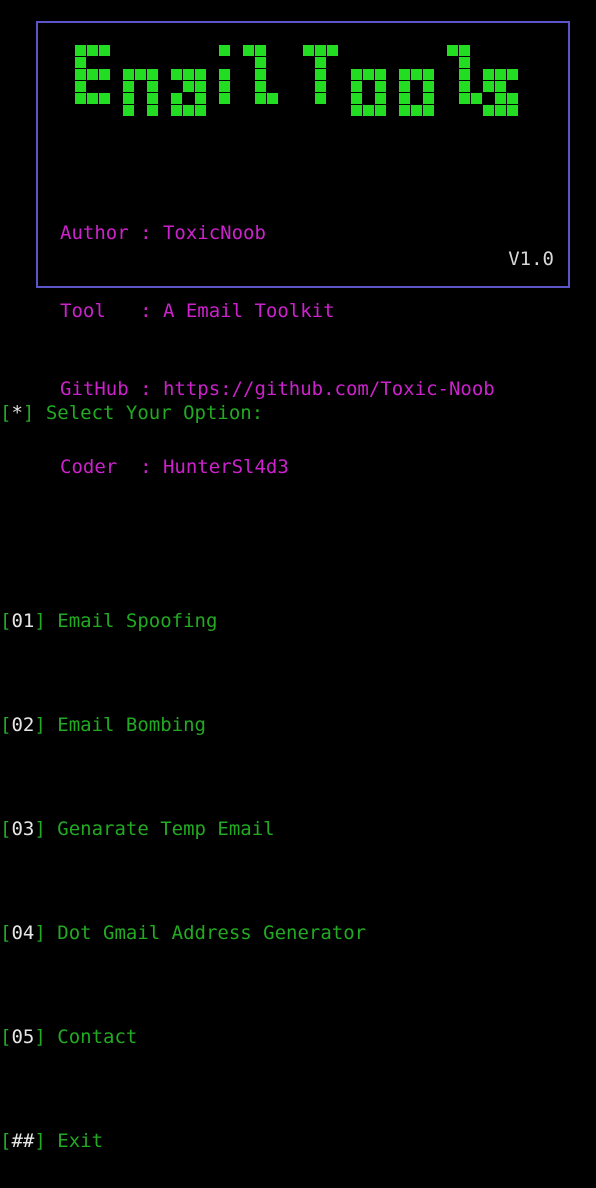 This screenshot has height=1188, width=596. Describe the element at coordinates (94, 311) in the screenshot. I see `info-key: Tool` at that location.